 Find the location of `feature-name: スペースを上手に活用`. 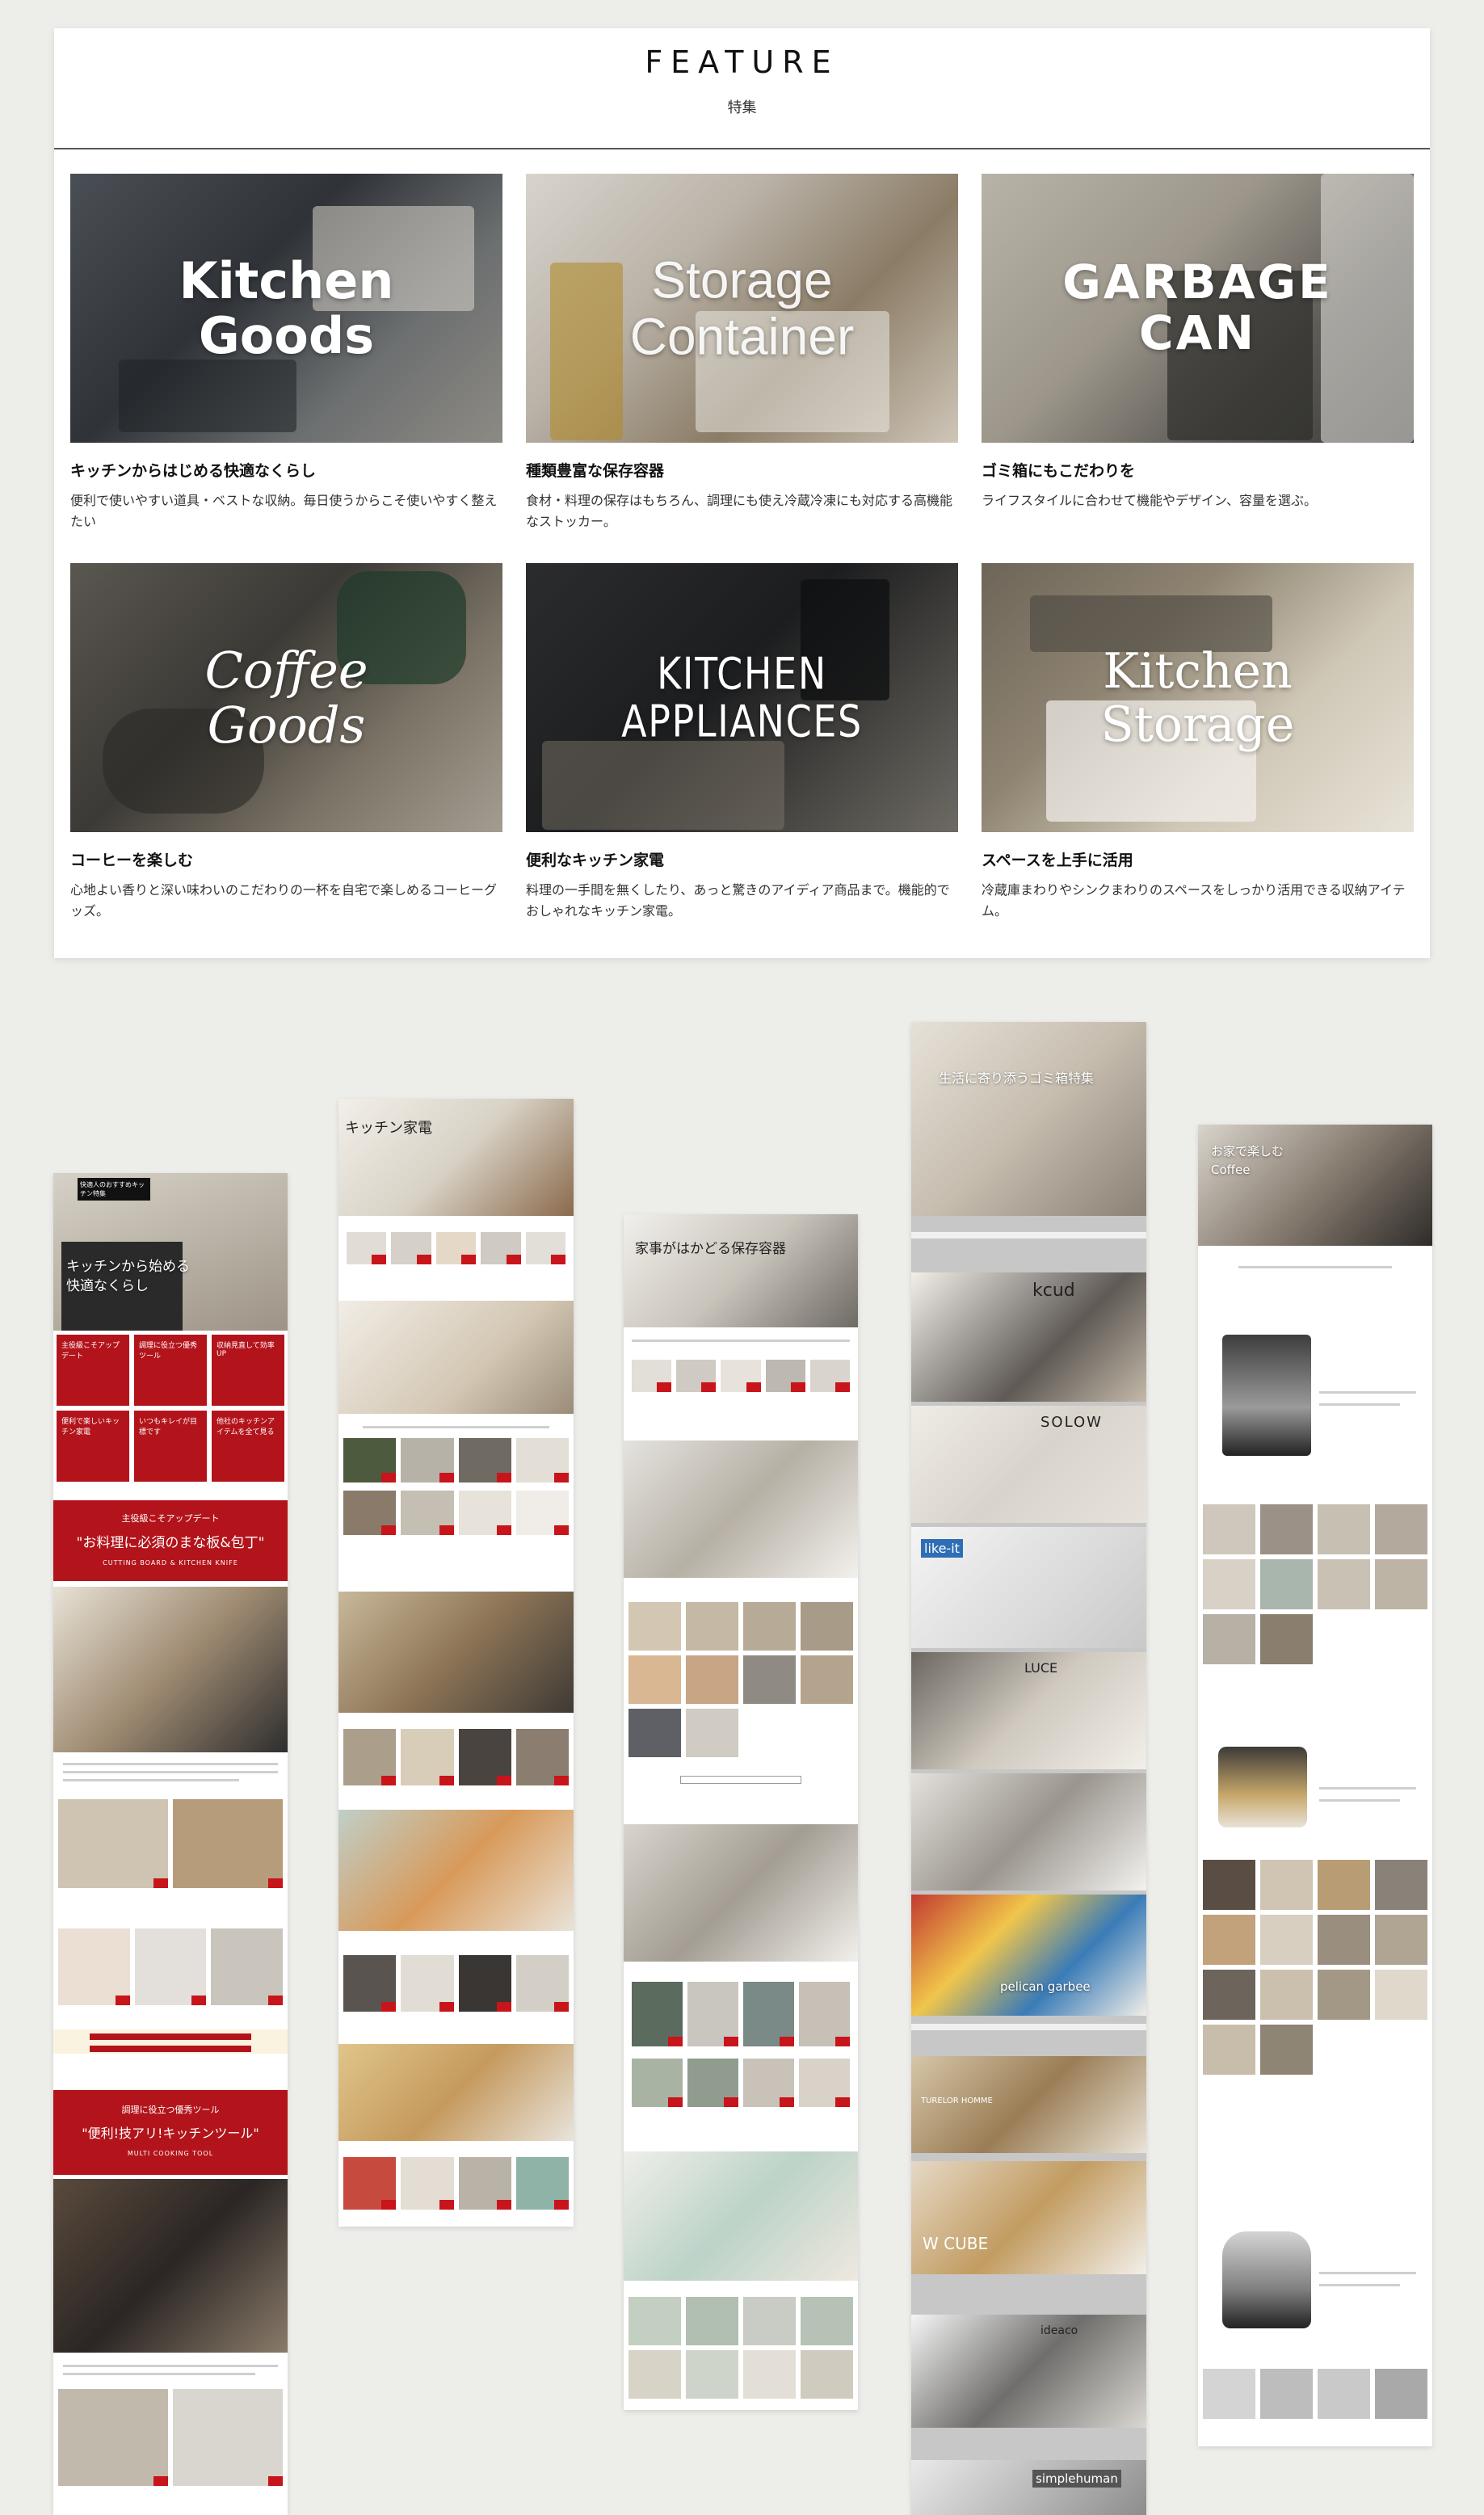

feature-name: スペースを上手に活用 is located at coordinates (1057, 860).